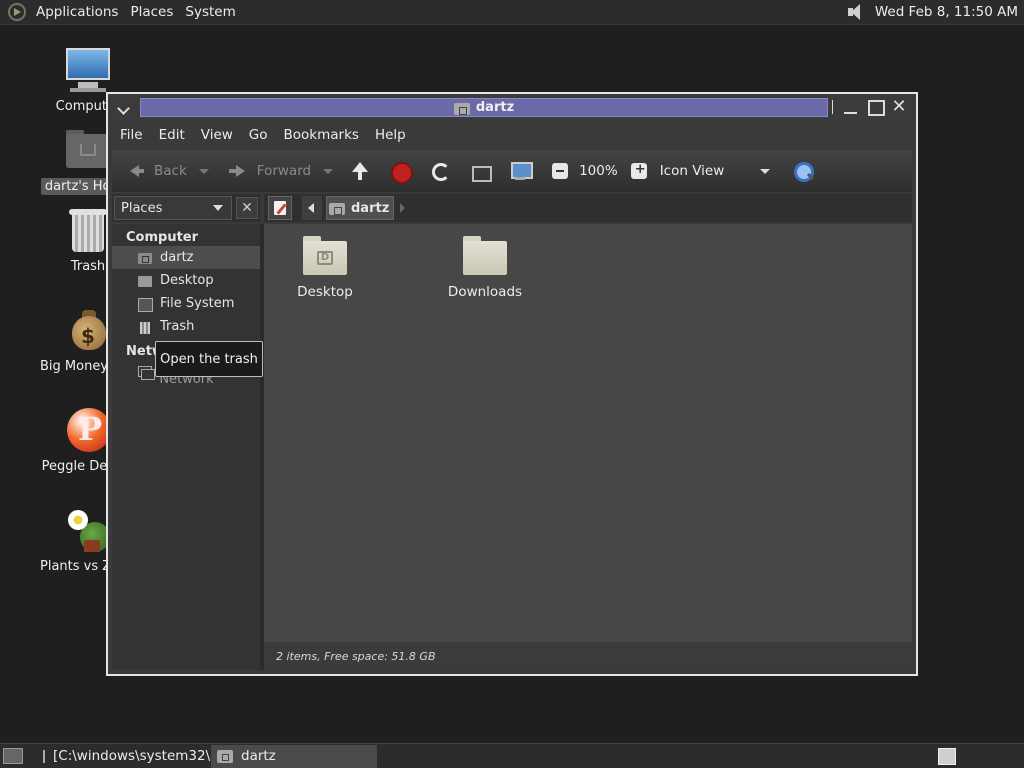  I want to click on peggle-icon: P, so click(88, 430).